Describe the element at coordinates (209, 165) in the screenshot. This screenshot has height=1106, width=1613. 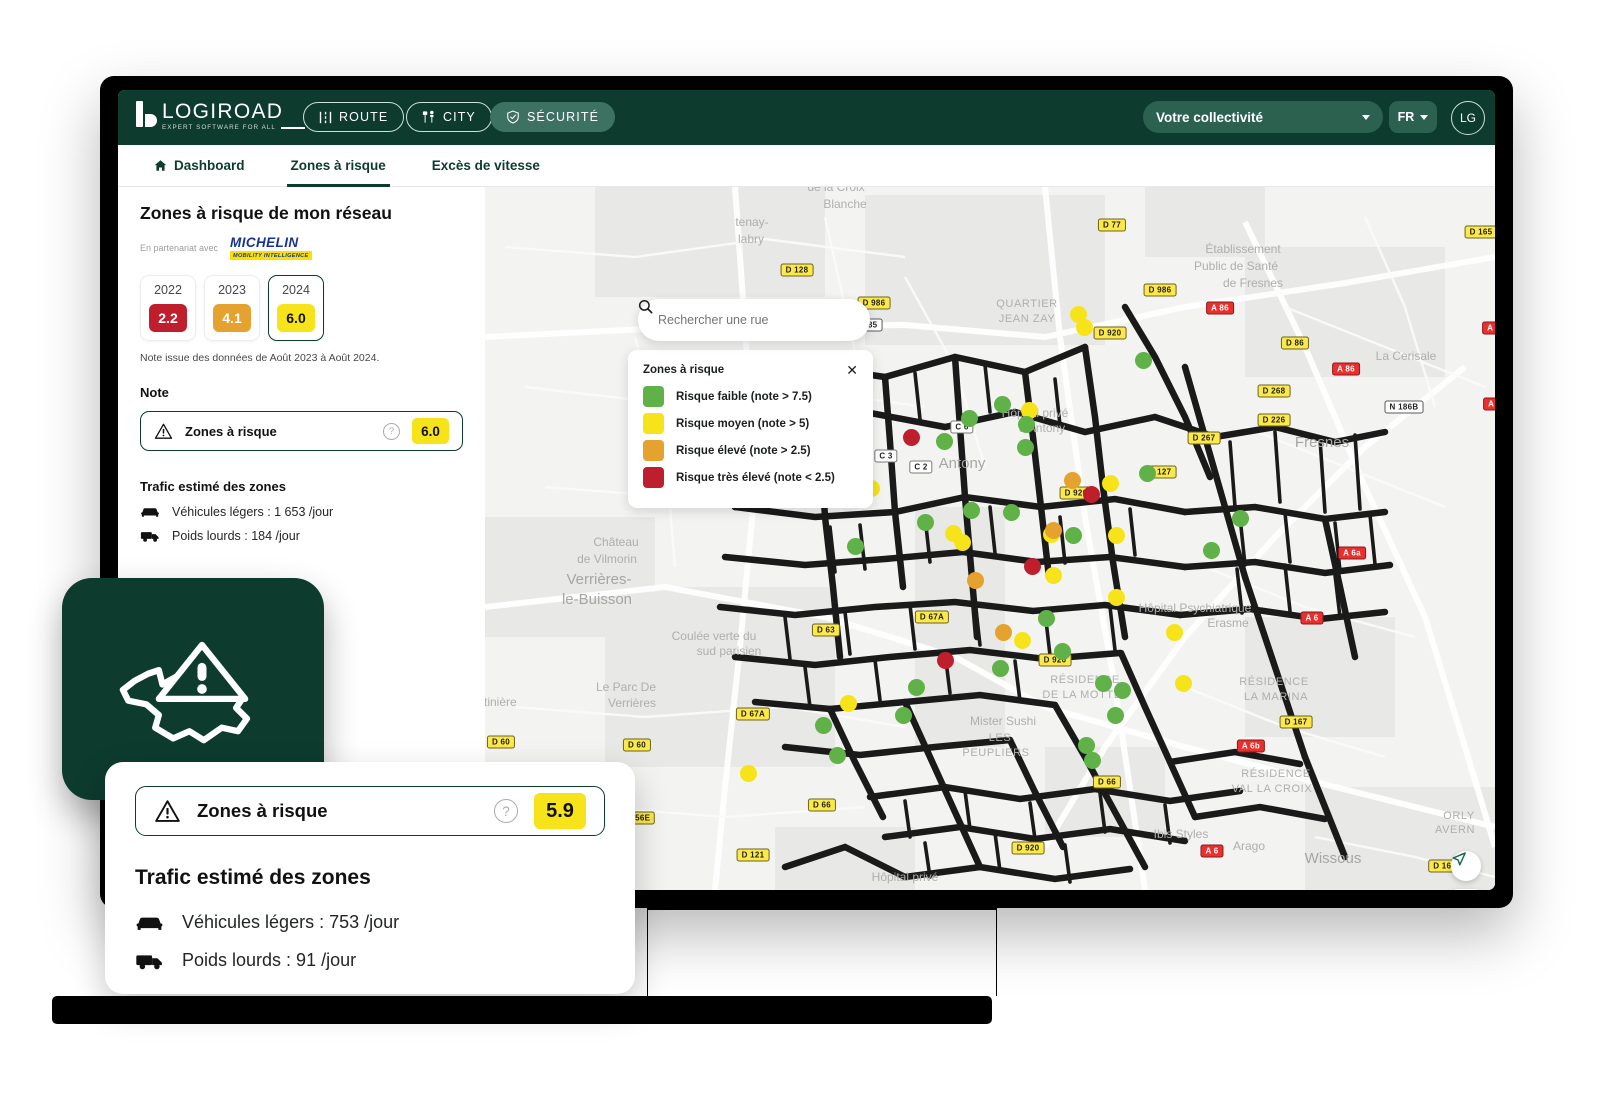
I see `tab-dashboard-label: Dashboard` at that location.